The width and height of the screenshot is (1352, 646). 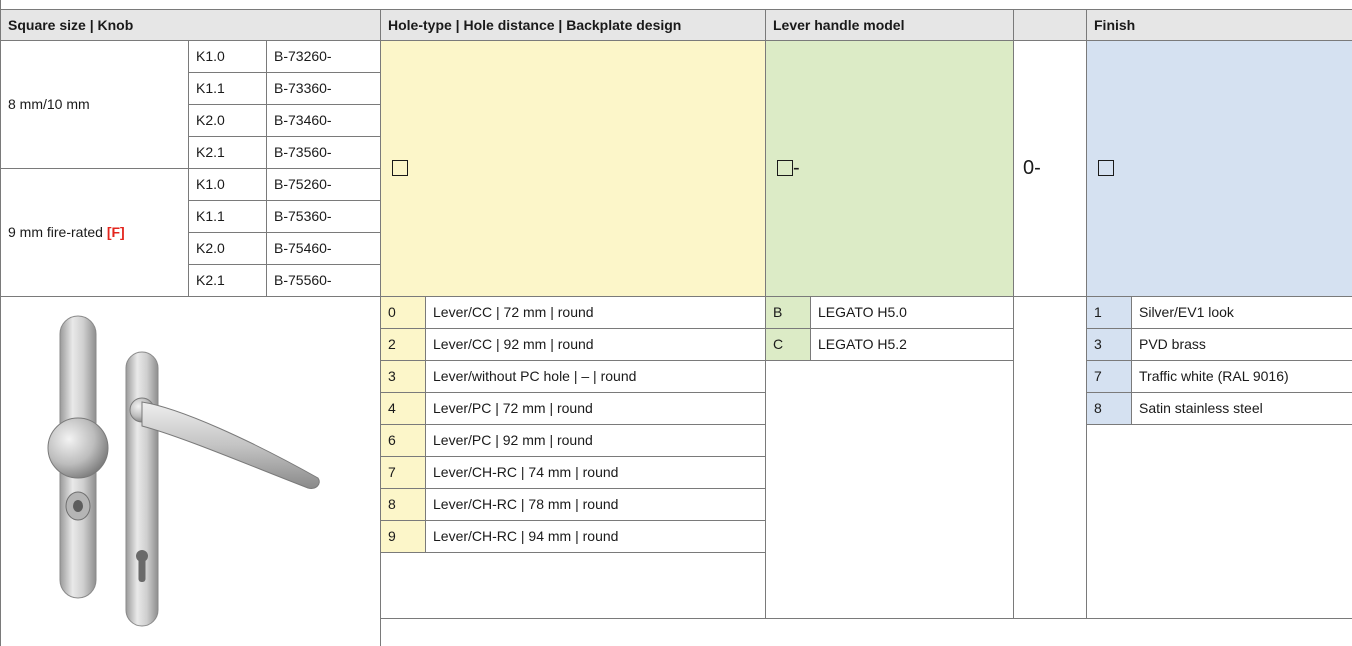 What do you see at coordinates (1108, 312) in the screenshot?
I see `finish-code: 1` at bounding box center [1108, 312].